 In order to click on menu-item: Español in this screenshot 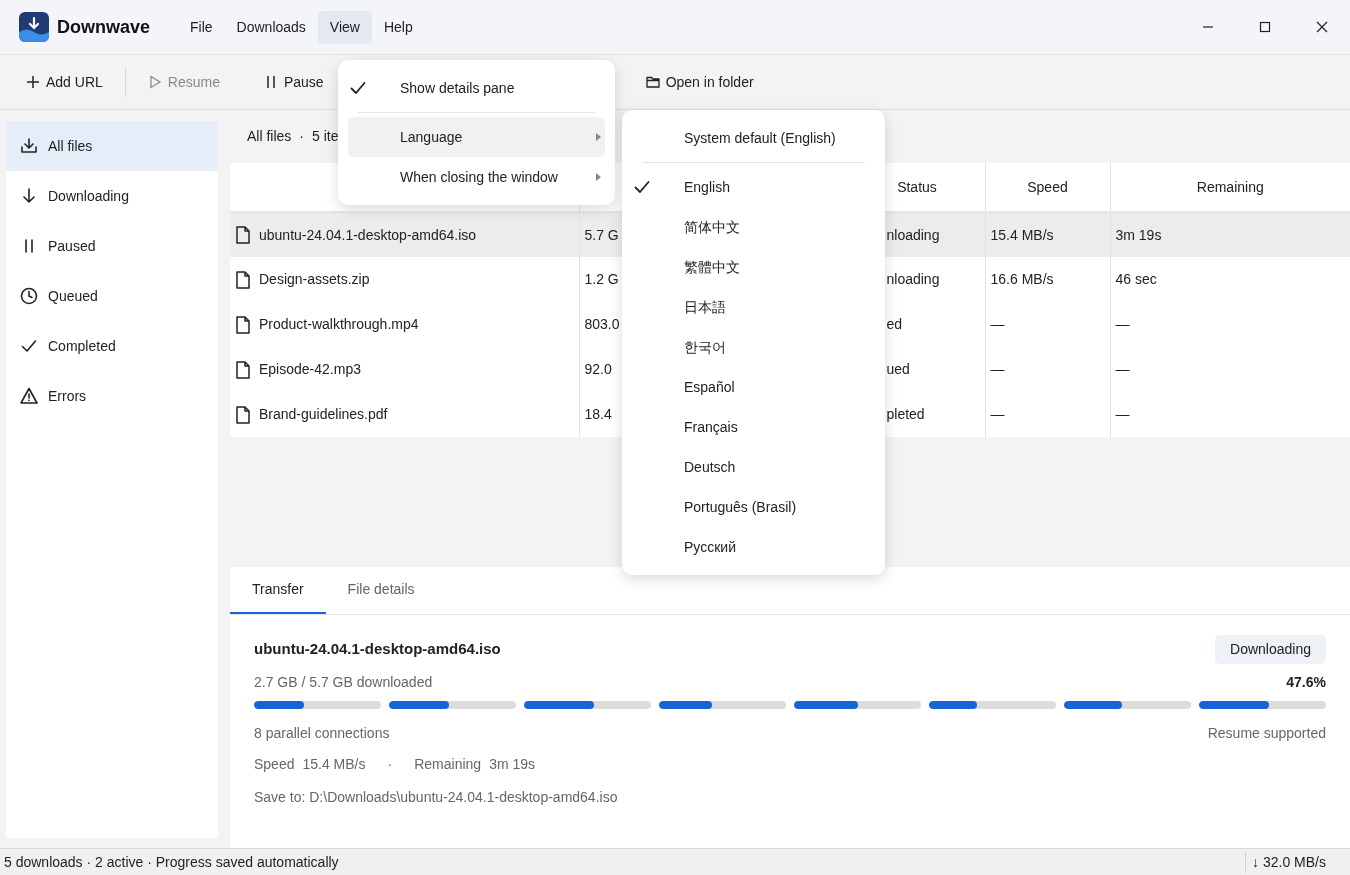, I will do `click(753, 387)`.